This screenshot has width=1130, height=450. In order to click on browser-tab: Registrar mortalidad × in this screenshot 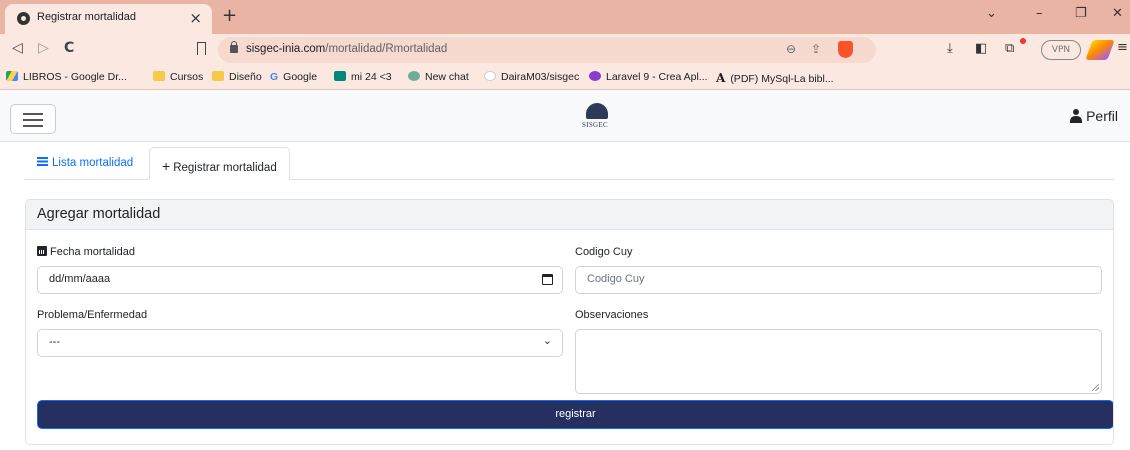, I will do `click(108, 19)`.